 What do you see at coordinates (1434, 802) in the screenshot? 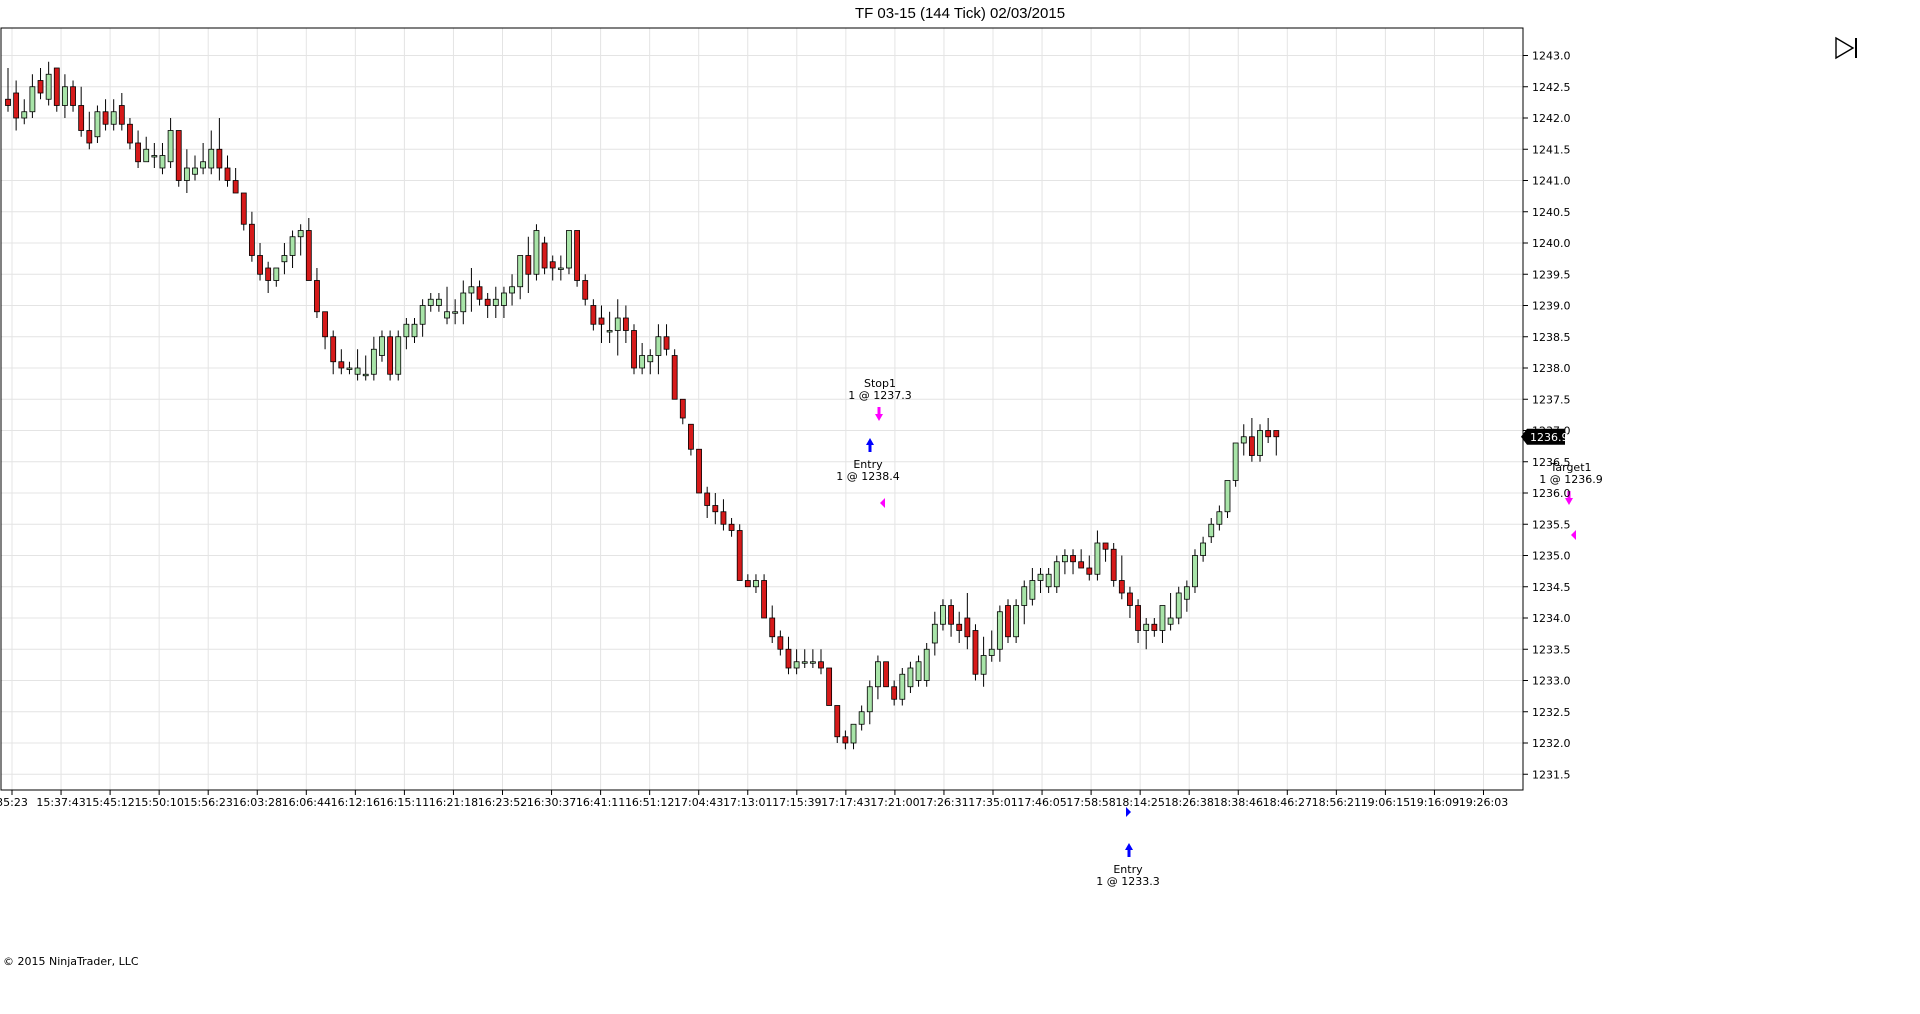
I see `x-tick-label: 19:16:09` at bounding box center [1434, 802].